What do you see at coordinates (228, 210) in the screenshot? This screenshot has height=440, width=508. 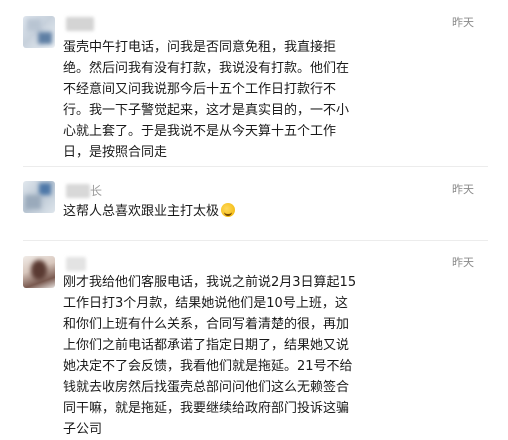 I see `facepalm-emoji-icon` at bounding box center [228, 210].